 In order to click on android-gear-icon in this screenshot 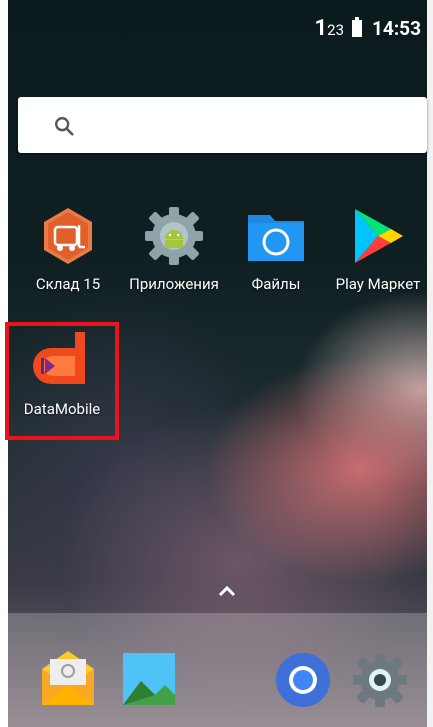, I will do `click(174, 236)`.